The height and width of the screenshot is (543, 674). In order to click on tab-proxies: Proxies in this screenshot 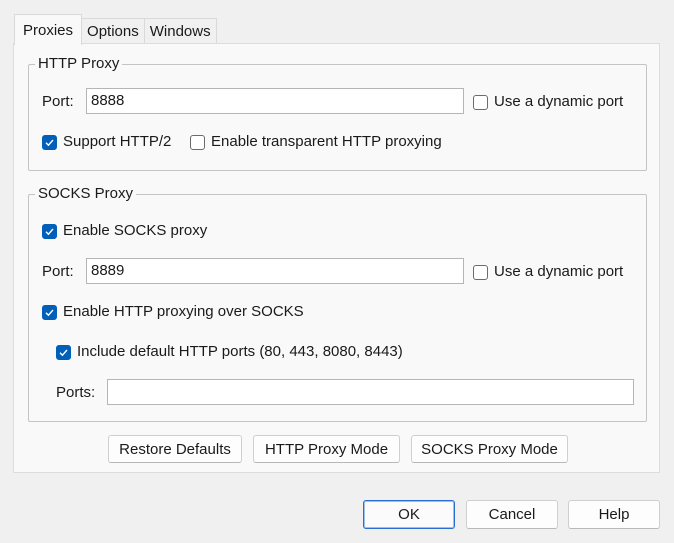, I will do `click(48, 29)`.